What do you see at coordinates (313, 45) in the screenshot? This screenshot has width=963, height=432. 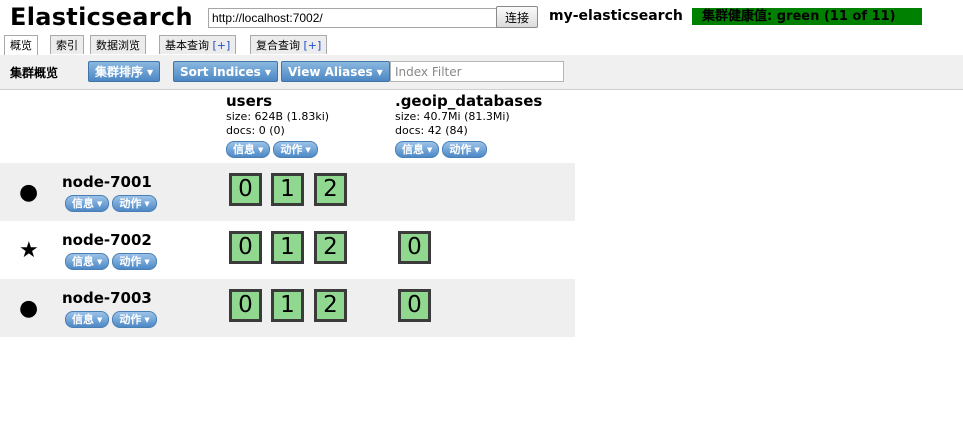 I see `add-compound-query-link: [+]` at bounding box center [313, 45].